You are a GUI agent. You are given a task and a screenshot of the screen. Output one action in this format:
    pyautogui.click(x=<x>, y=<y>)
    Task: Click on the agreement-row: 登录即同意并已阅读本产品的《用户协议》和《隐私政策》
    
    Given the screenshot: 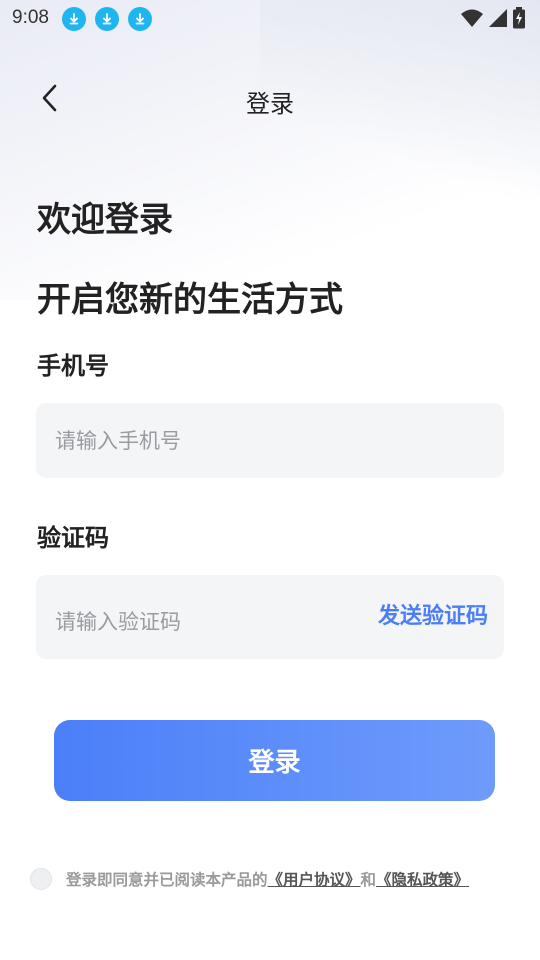 What is the action you would take?
    pyautogui.click(x=275, y=879)
    